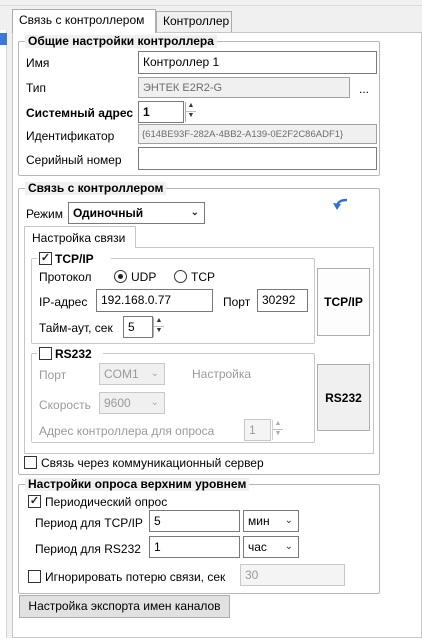 The image size is (422, 638). Describe the element at coordinates (45, 258) in the screenshot. I see `tcpip-checkbox` at that location.